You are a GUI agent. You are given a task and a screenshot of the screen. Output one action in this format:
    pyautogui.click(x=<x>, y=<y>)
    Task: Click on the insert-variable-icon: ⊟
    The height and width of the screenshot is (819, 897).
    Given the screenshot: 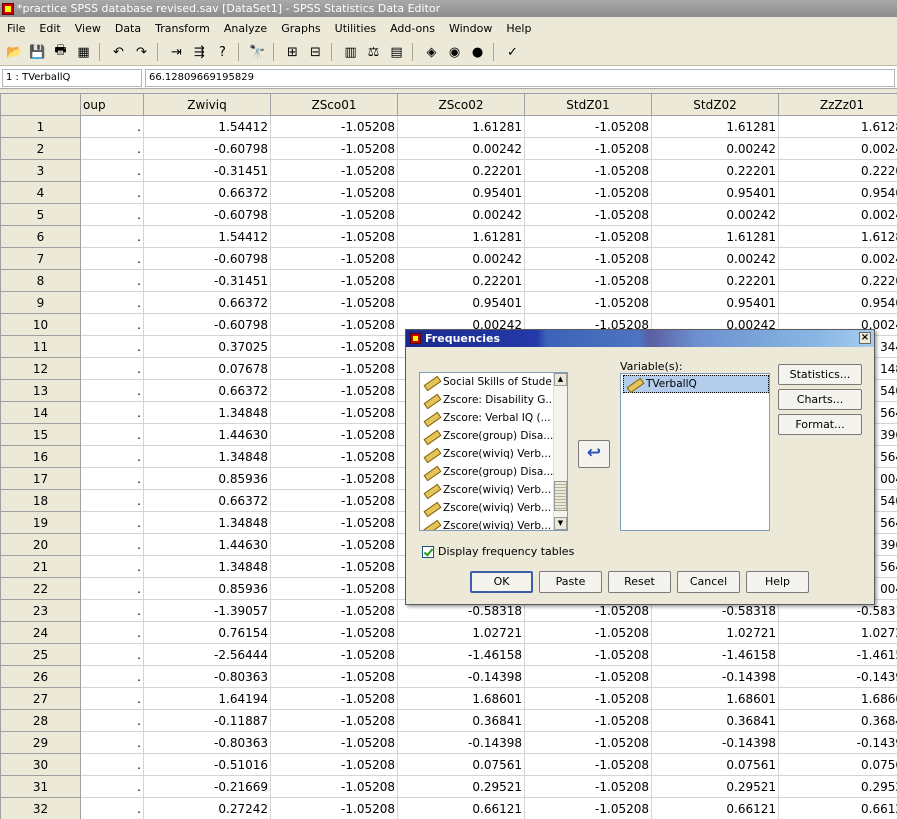 What is the action you would take?
    pyautogui.click(x=315, y=52)
    